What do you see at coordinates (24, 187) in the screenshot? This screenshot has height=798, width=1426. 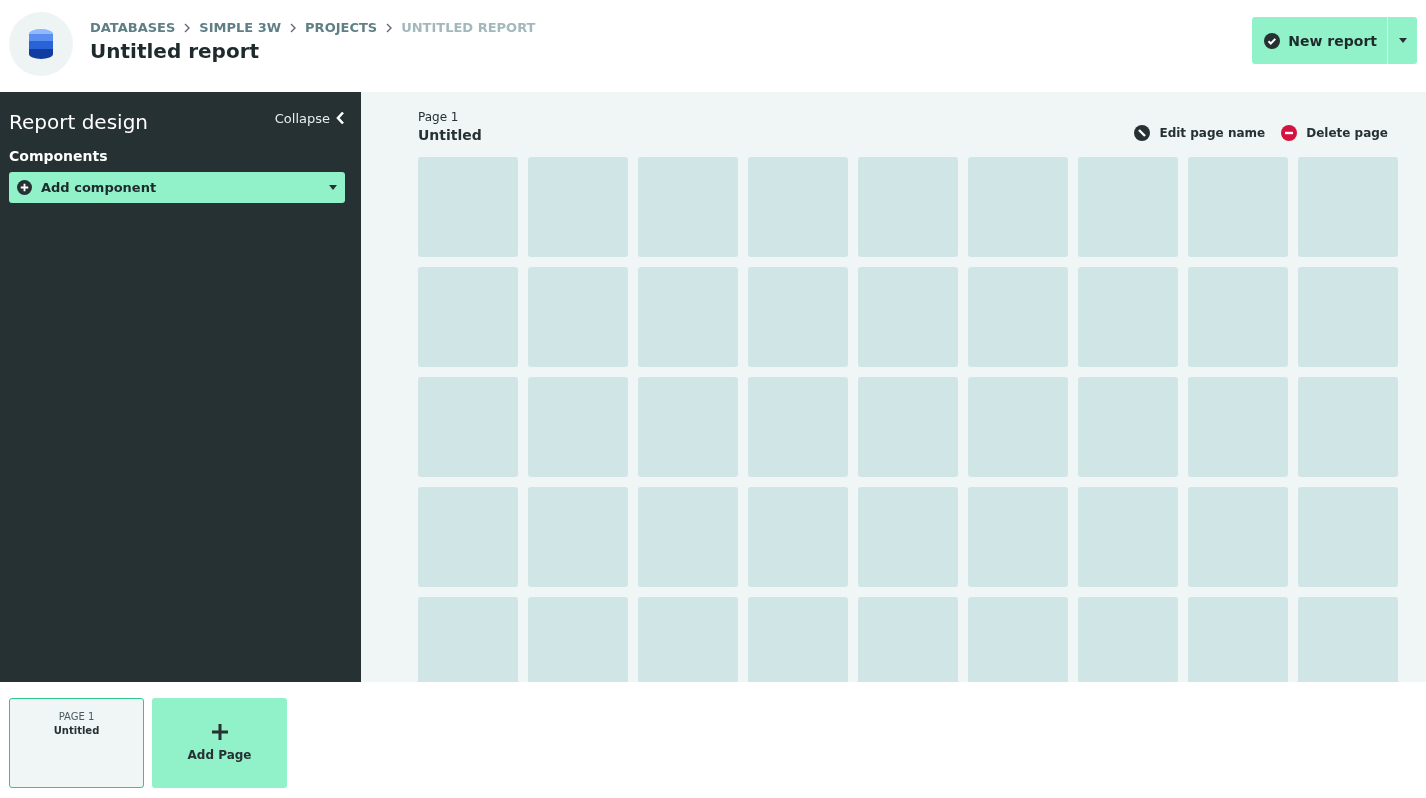 I see `plus-circle-icon` at bounding box center [24, 187].